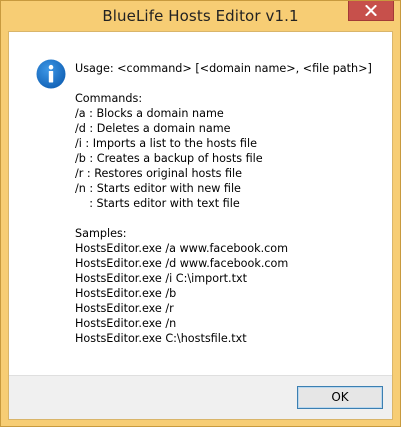 The image size is (401, 427). What do you see at coordinates (51, 74) in the screenshot?
I see `info-icon` at bounding box center [51, 74].